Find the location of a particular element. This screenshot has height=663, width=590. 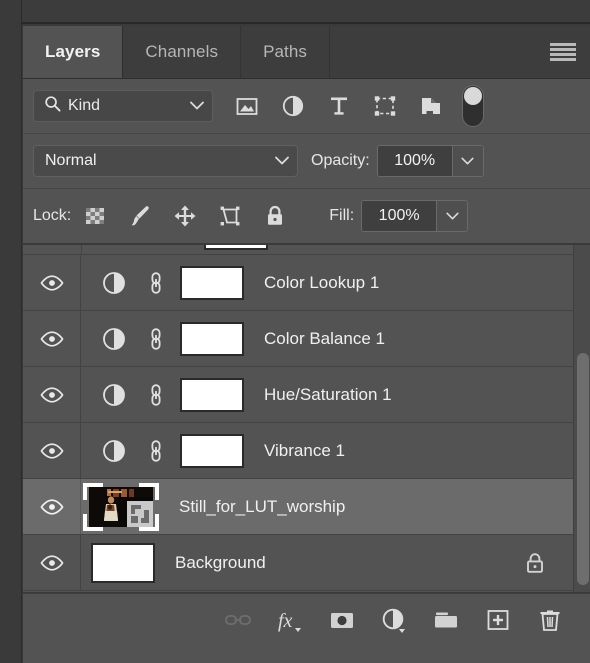

layer-filter-row: Kind is located at coordinates (306, 106).